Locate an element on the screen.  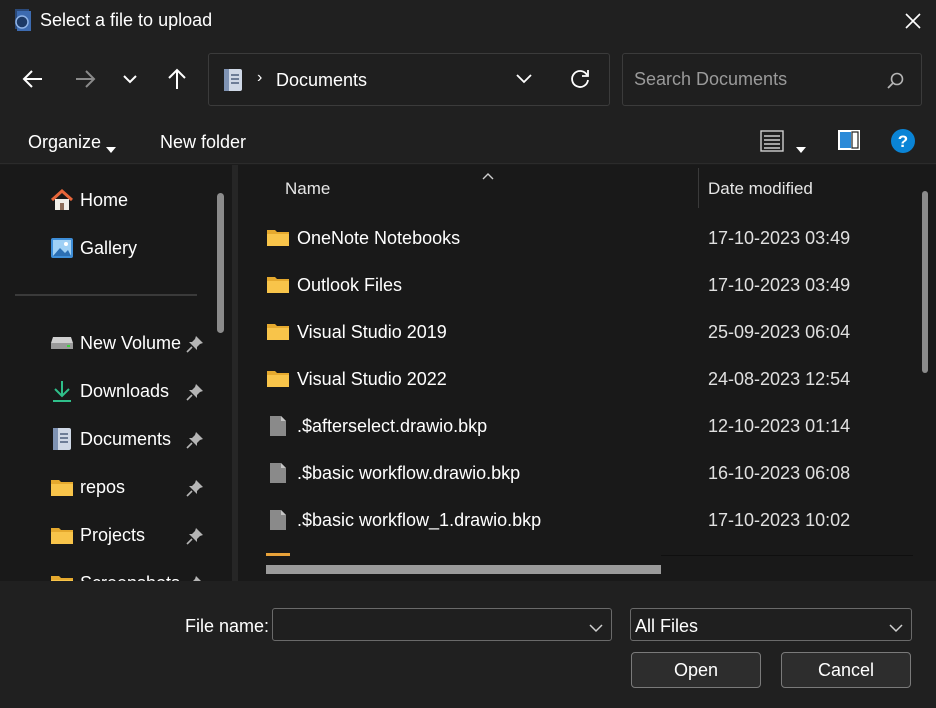
arrow-right-icon is located at coordinates (86, 79).